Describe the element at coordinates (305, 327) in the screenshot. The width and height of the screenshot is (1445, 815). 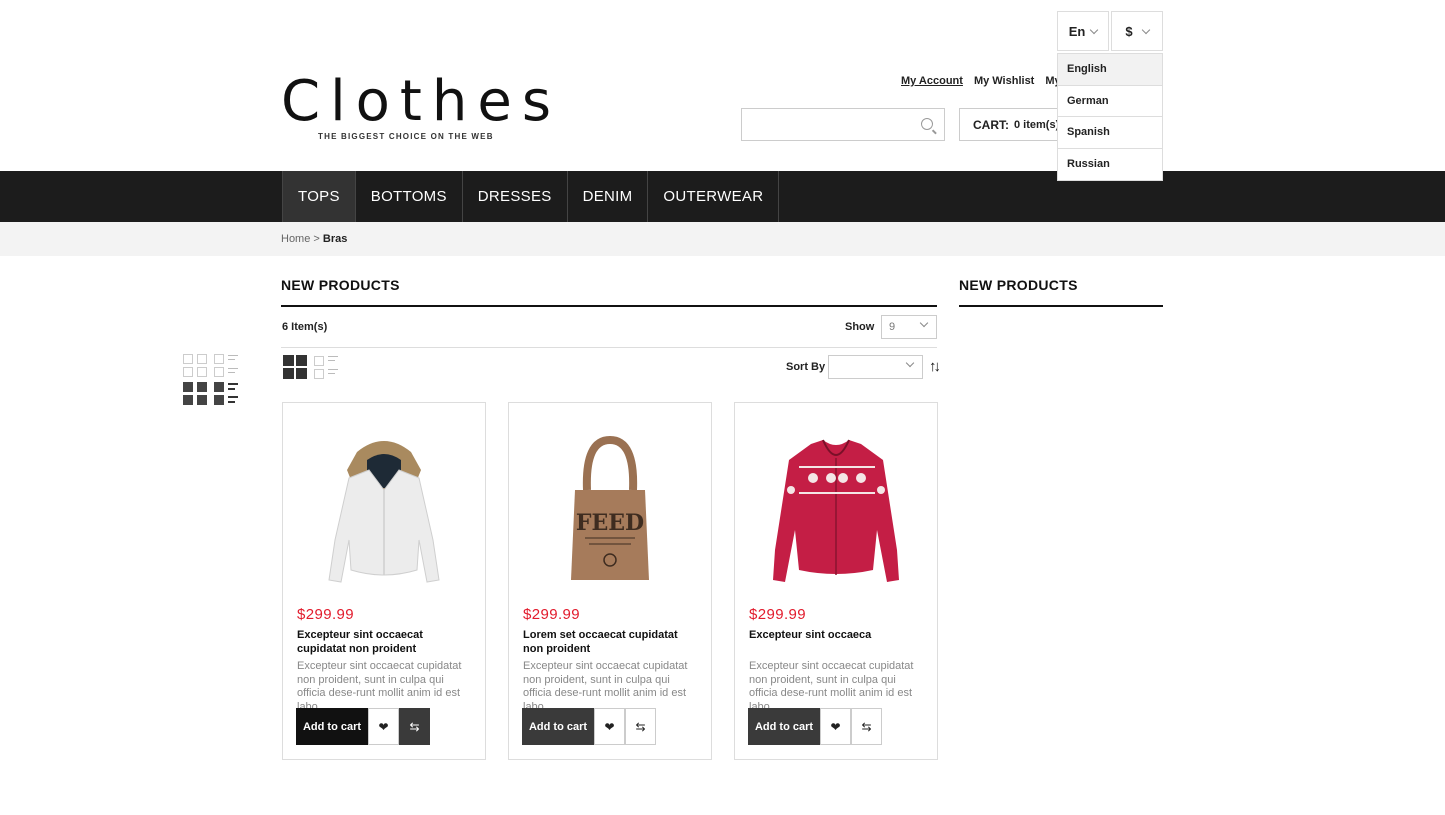
I see `items-count: 6 Item(s)` at that location.